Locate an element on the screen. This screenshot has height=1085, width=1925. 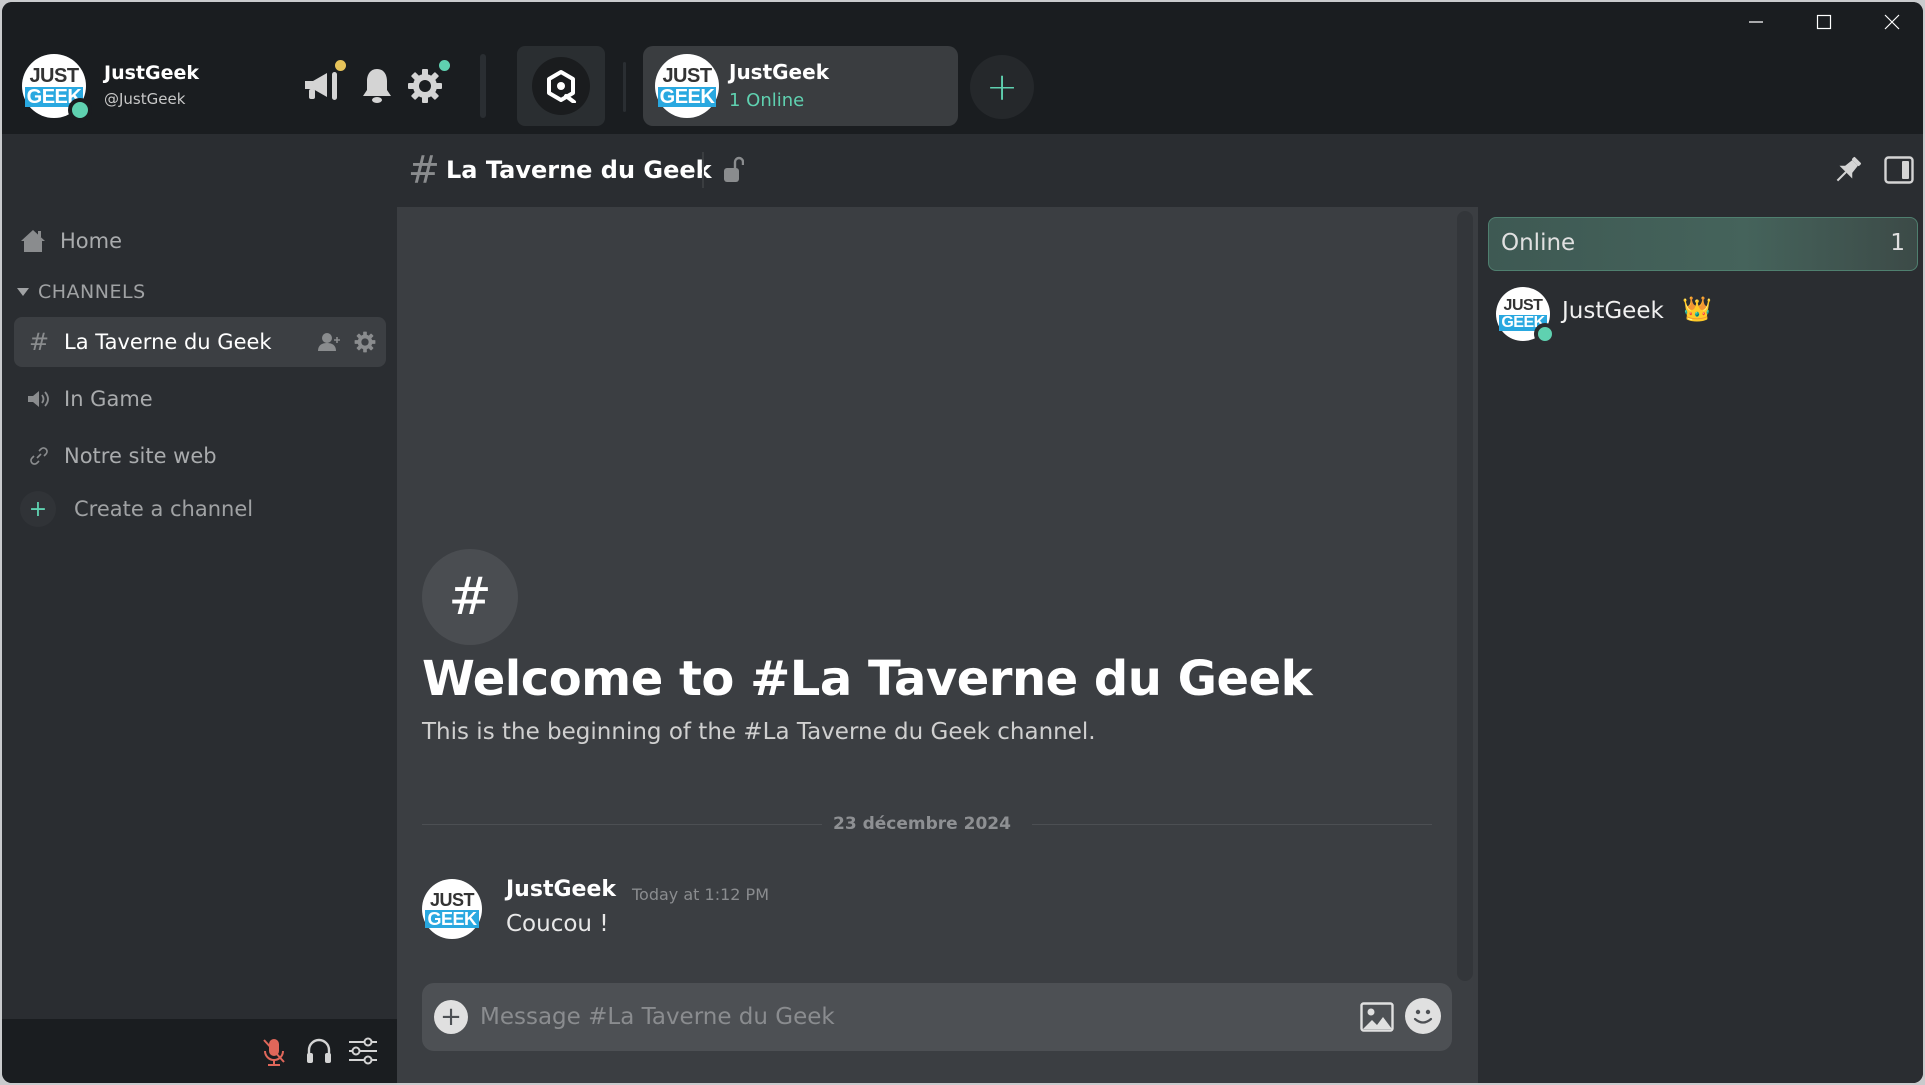
announcements-badge is located at coordinates (340, 65).